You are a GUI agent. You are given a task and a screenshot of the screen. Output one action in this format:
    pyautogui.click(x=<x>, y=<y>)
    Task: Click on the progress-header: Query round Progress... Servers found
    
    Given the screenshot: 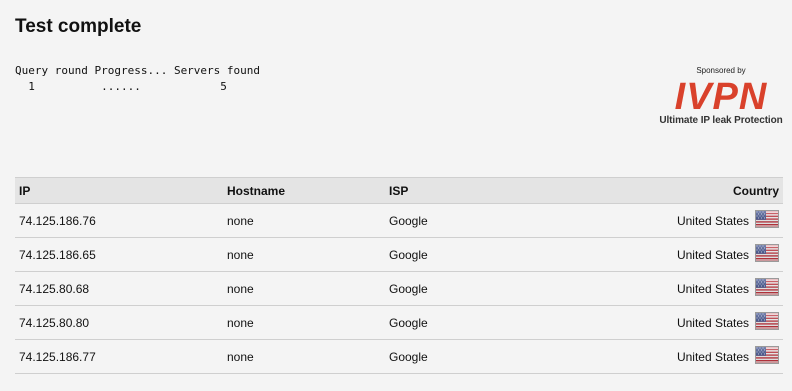 What is the action you would take?
    pyautogui.click(x=138, y=70)
    